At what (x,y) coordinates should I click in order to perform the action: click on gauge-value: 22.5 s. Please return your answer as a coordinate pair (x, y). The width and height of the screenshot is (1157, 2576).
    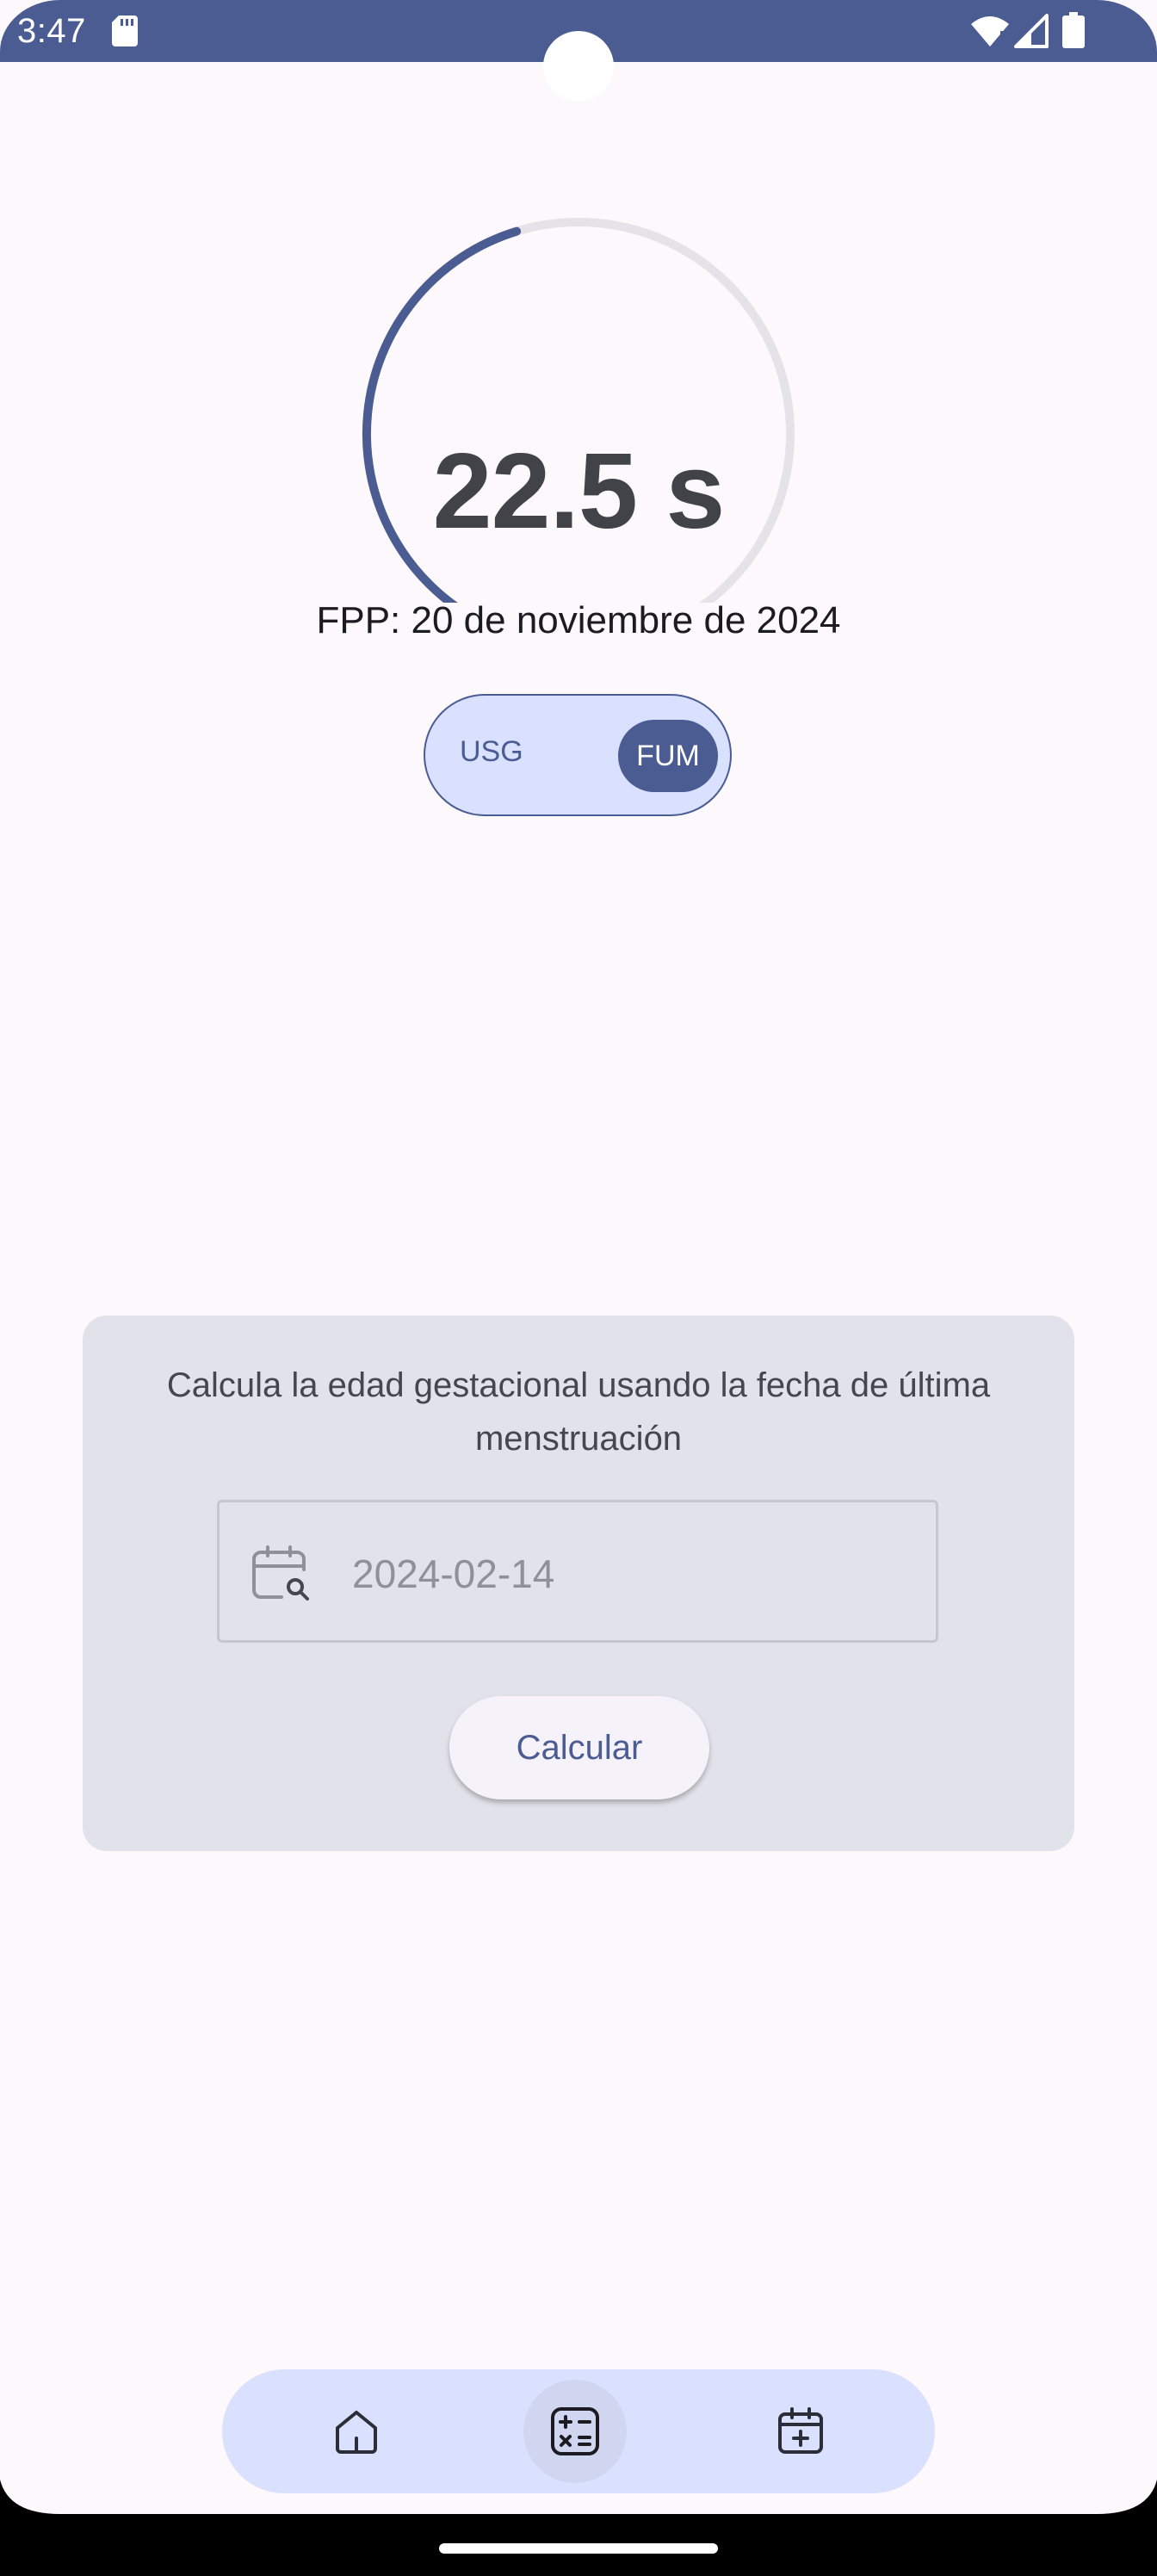
    Looking at the image, I should click on (579, 492).